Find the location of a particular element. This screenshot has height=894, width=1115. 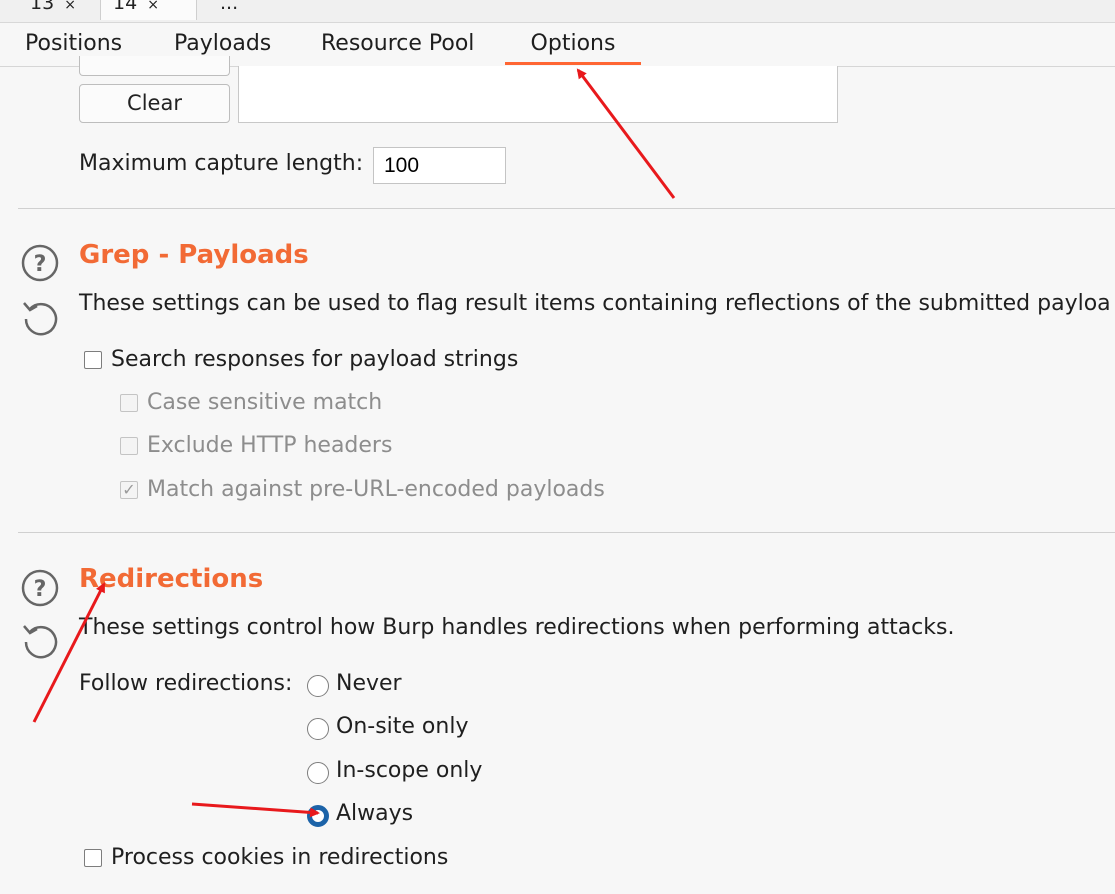

search-responses-label: Search responses for payload strings is located at coordinates (315, 359).